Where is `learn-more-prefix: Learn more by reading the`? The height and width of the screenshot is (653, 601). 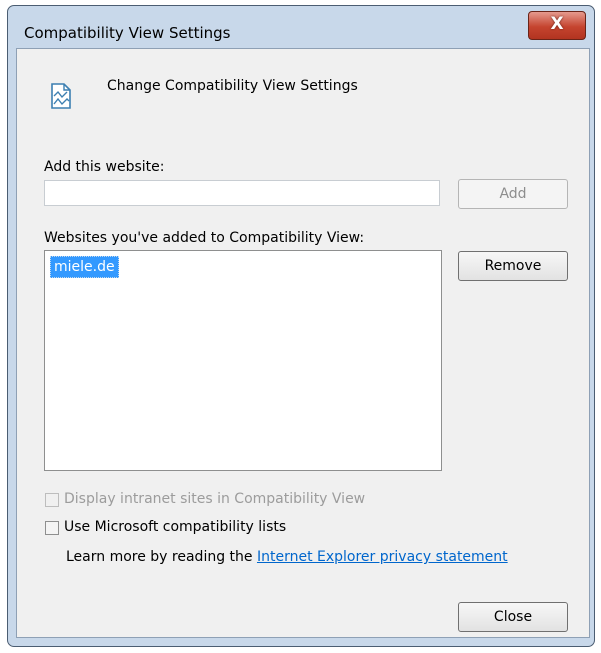
learn-more-prefix: Learn more by reading the is located at coordinates (161, 557).